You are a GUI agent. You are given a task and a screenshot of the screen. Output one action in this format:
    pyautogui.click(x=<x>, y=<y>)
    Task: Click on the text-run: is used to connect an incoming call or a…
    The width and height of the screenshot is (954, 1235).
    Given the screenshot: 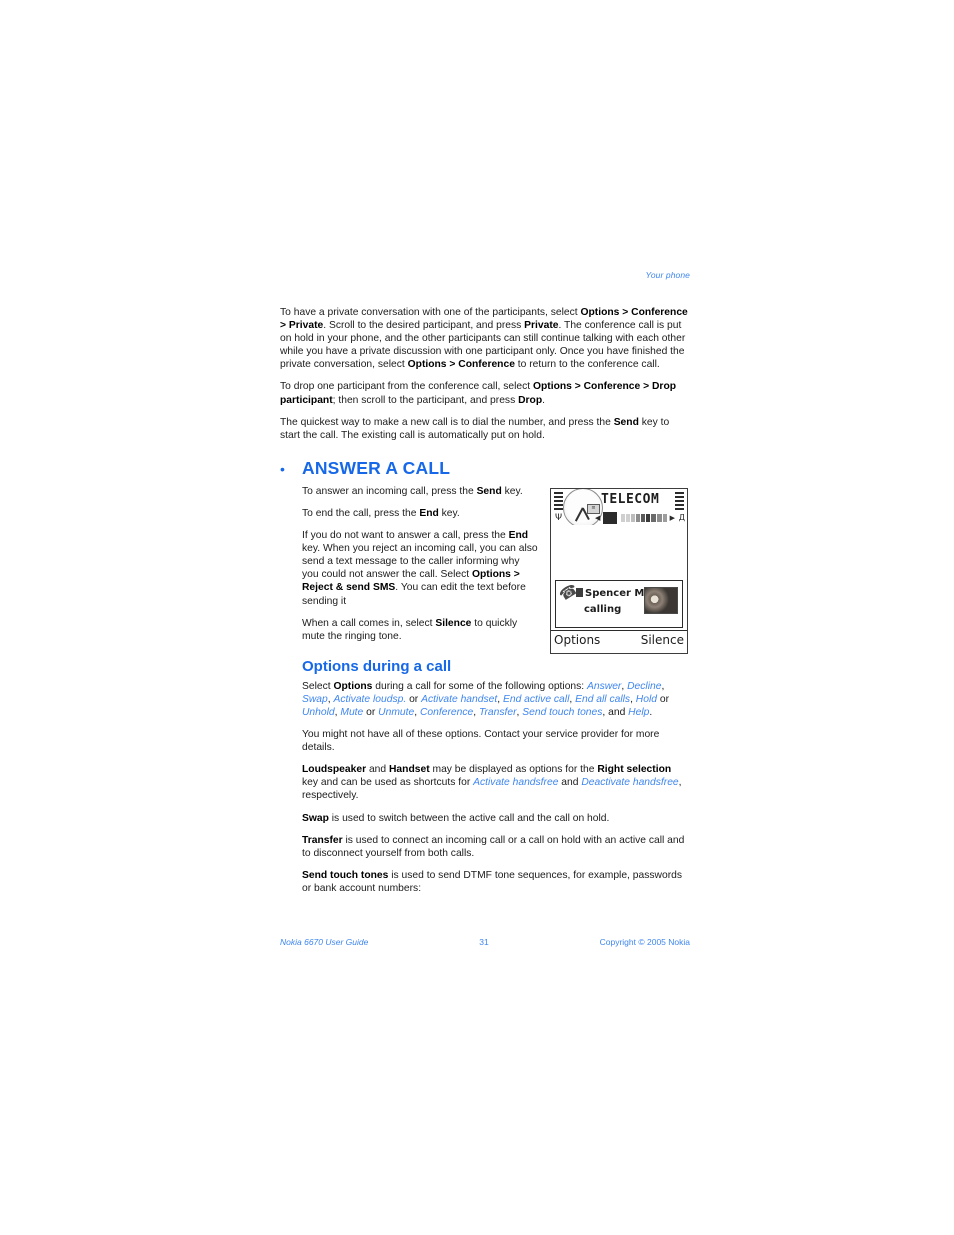 What is the action you would take?
    pyautogui.click(x=493, y=846)
    